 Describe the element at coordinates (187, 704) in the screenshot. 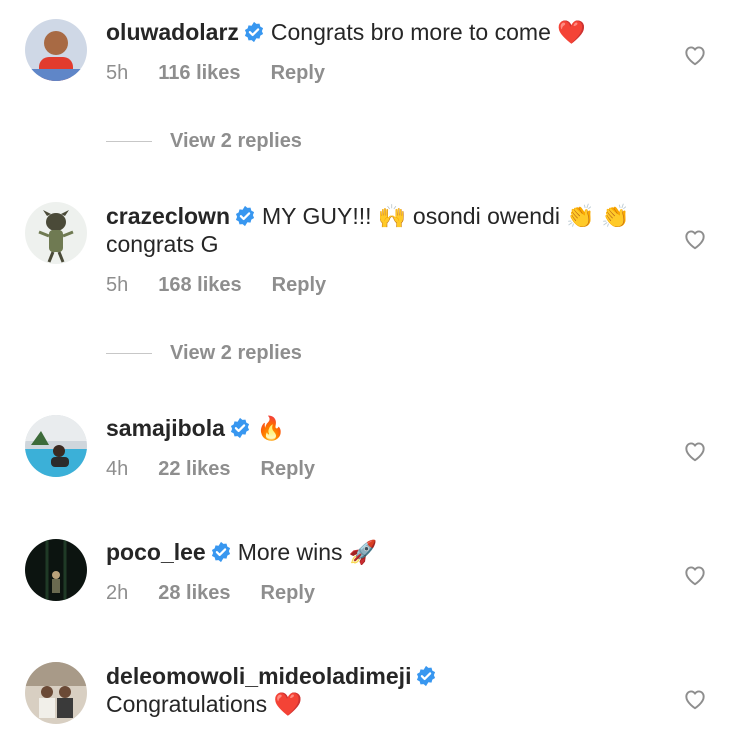

I see `comment-text: Congratulations` at that location.